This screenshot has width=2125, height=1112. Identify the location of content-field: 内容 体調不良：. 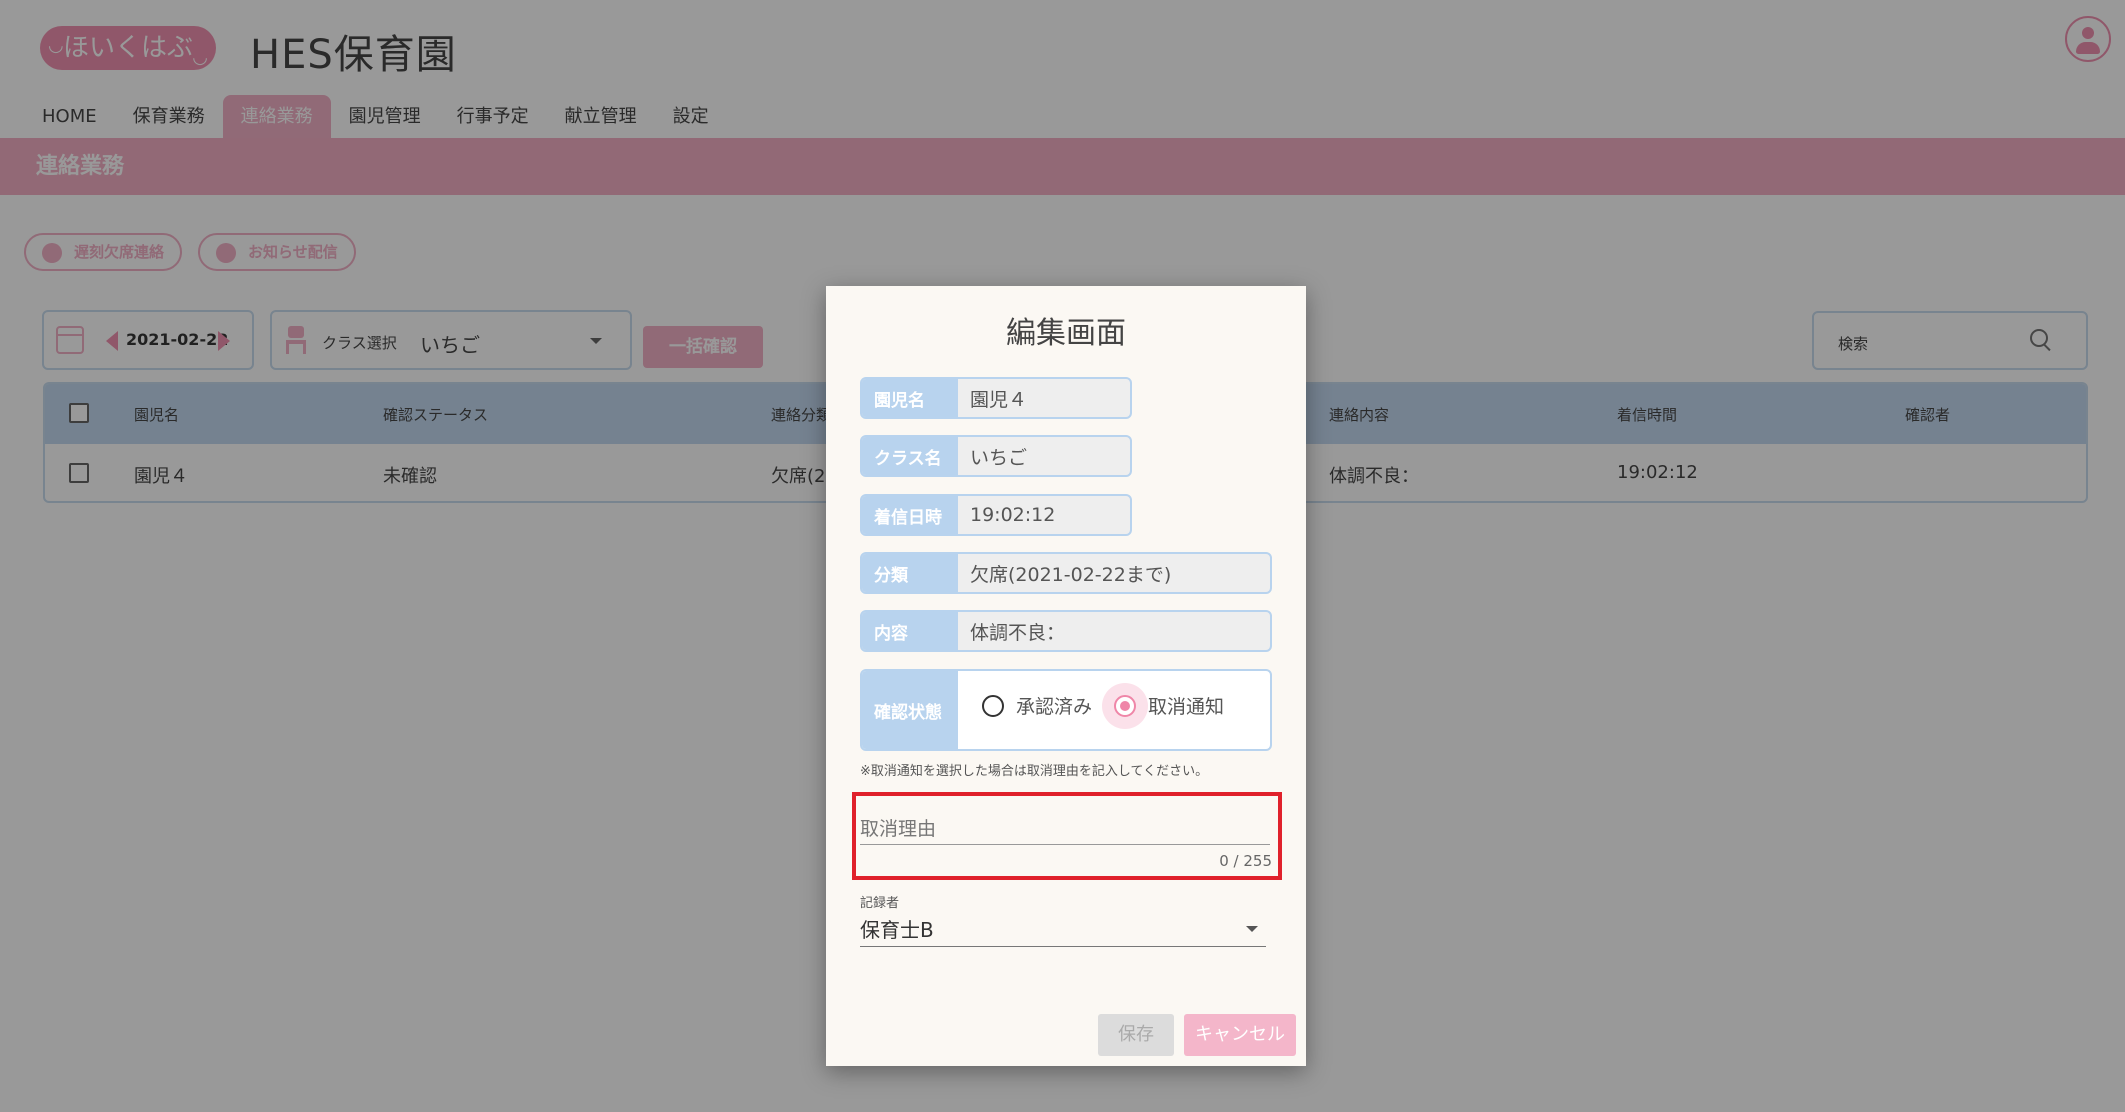
(1066, 631).